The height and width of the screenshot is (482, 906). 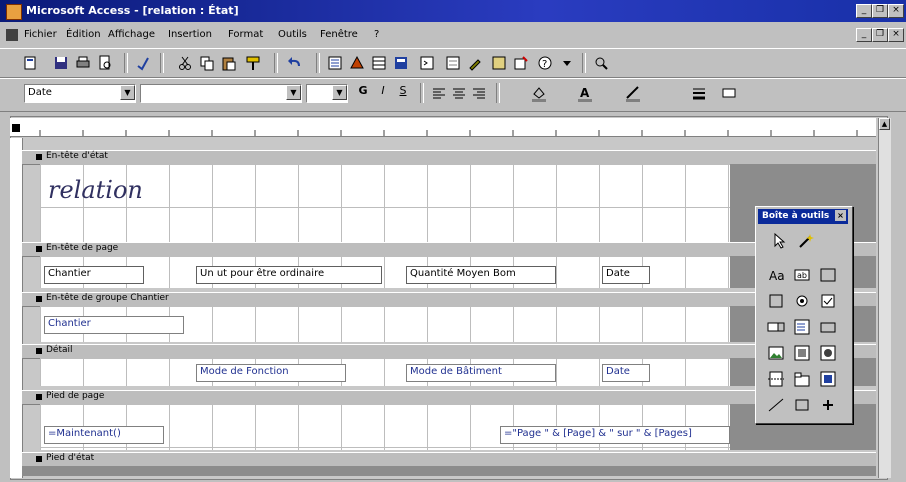 I want to click on new-object-icon, so click(x=521, y=63).